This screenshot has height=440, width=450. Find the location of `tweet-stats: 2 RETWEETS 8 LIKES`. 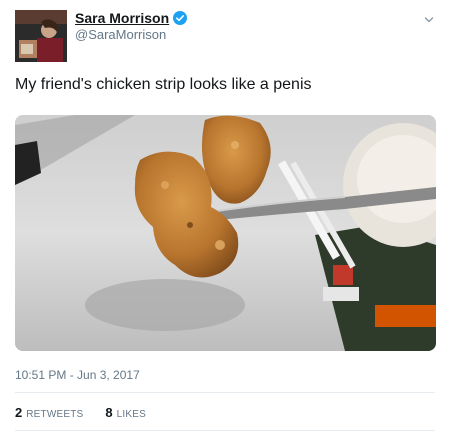

tweet-stats: 2 RETWEETS 8 LIKES is located at coordinates (80, 412).